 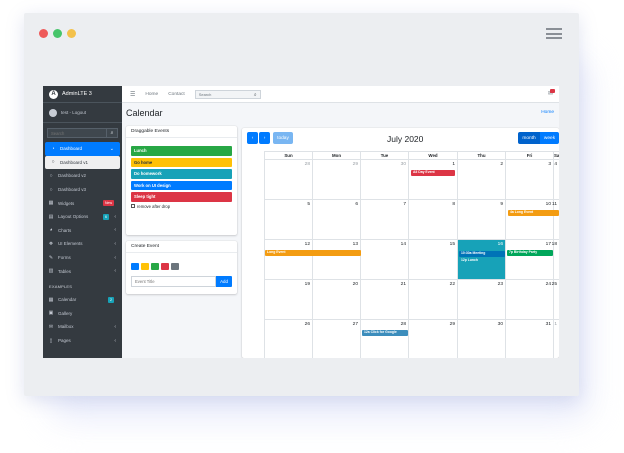 I want to click on sidebar-item-forms: ✎ Forms ‹, so click(x=82, y=258).